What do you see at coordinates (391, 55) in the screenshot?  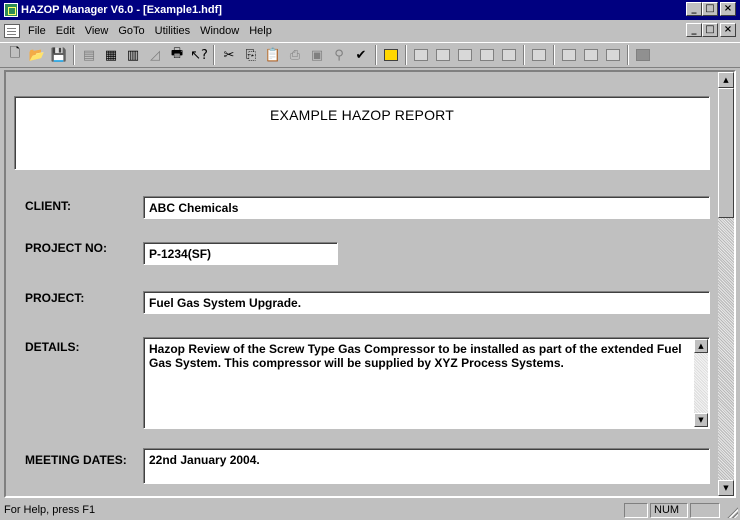 I see `report-icon` at bounding box center [391, 55].